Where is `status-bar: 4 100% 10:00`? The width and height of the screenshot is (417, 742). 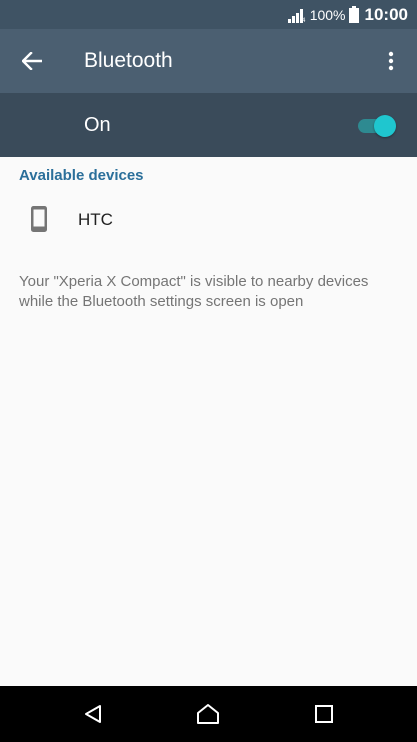
status-bar: 4 100% 10:00 is located at coordinates (208, 14).